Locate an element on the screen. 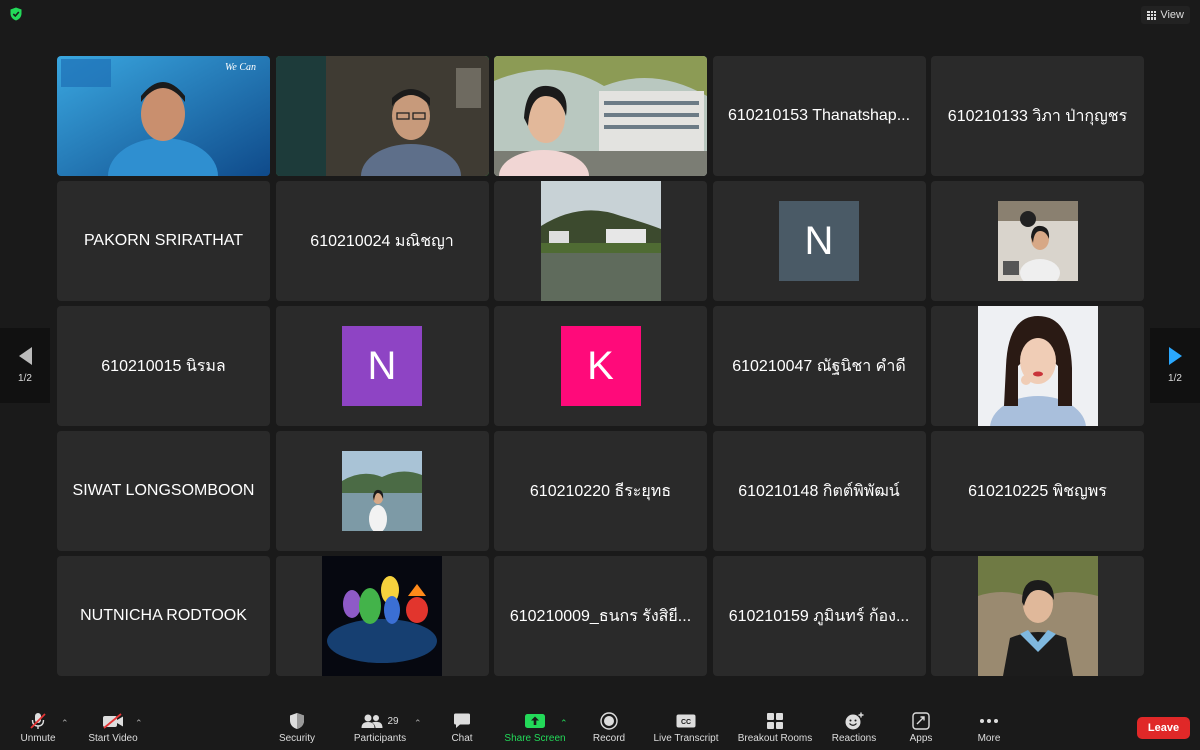  participant-tile: 610210220 ธีระยุทธ is located at coordinates (600, 491).